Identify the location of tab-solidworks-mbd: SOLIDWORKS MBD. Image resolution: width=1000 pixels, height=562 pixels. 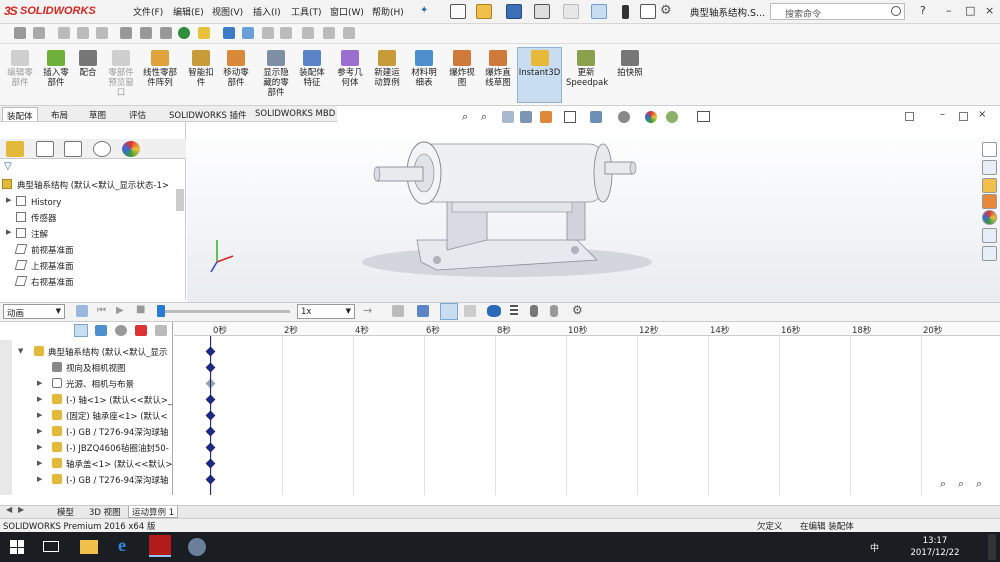
(295, 114).